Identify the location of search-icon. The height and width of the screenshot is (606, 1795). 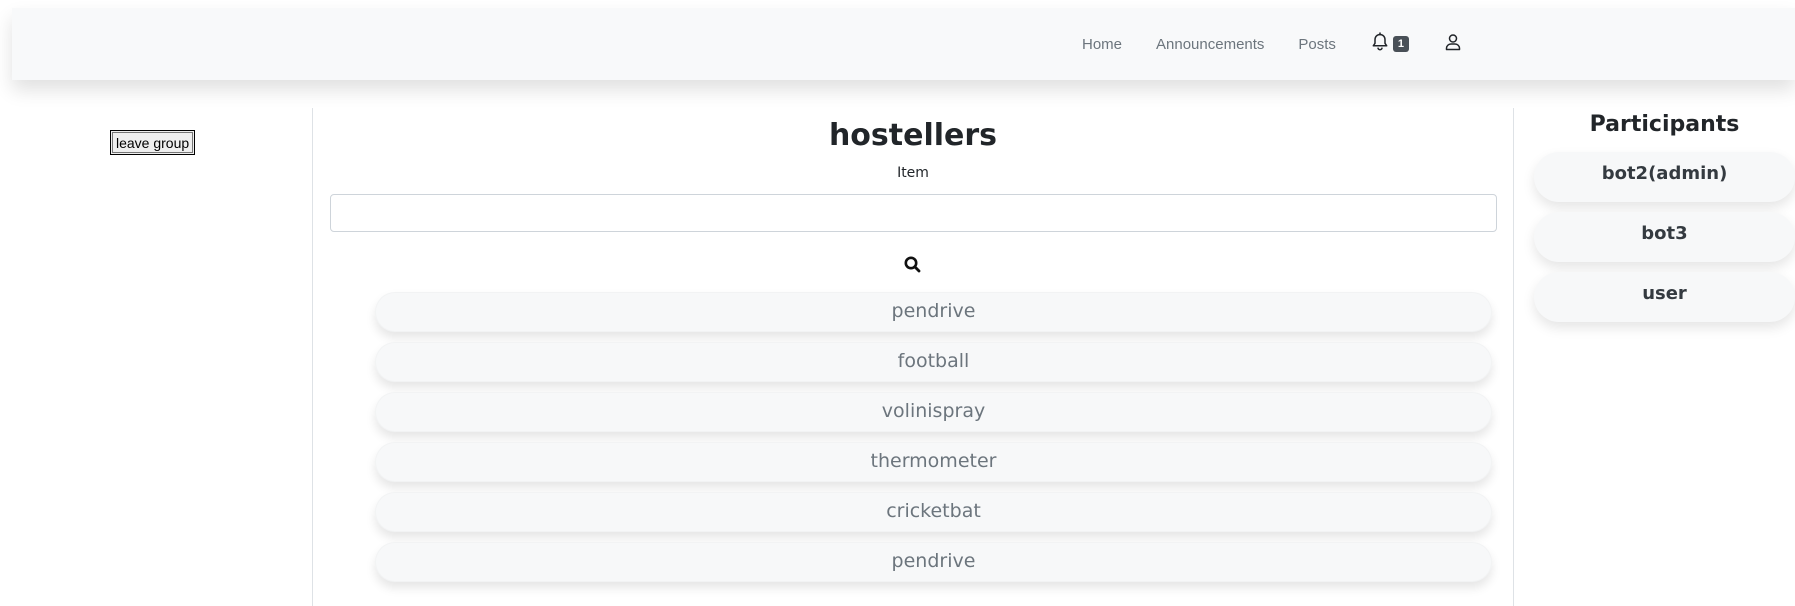
(913, 268).